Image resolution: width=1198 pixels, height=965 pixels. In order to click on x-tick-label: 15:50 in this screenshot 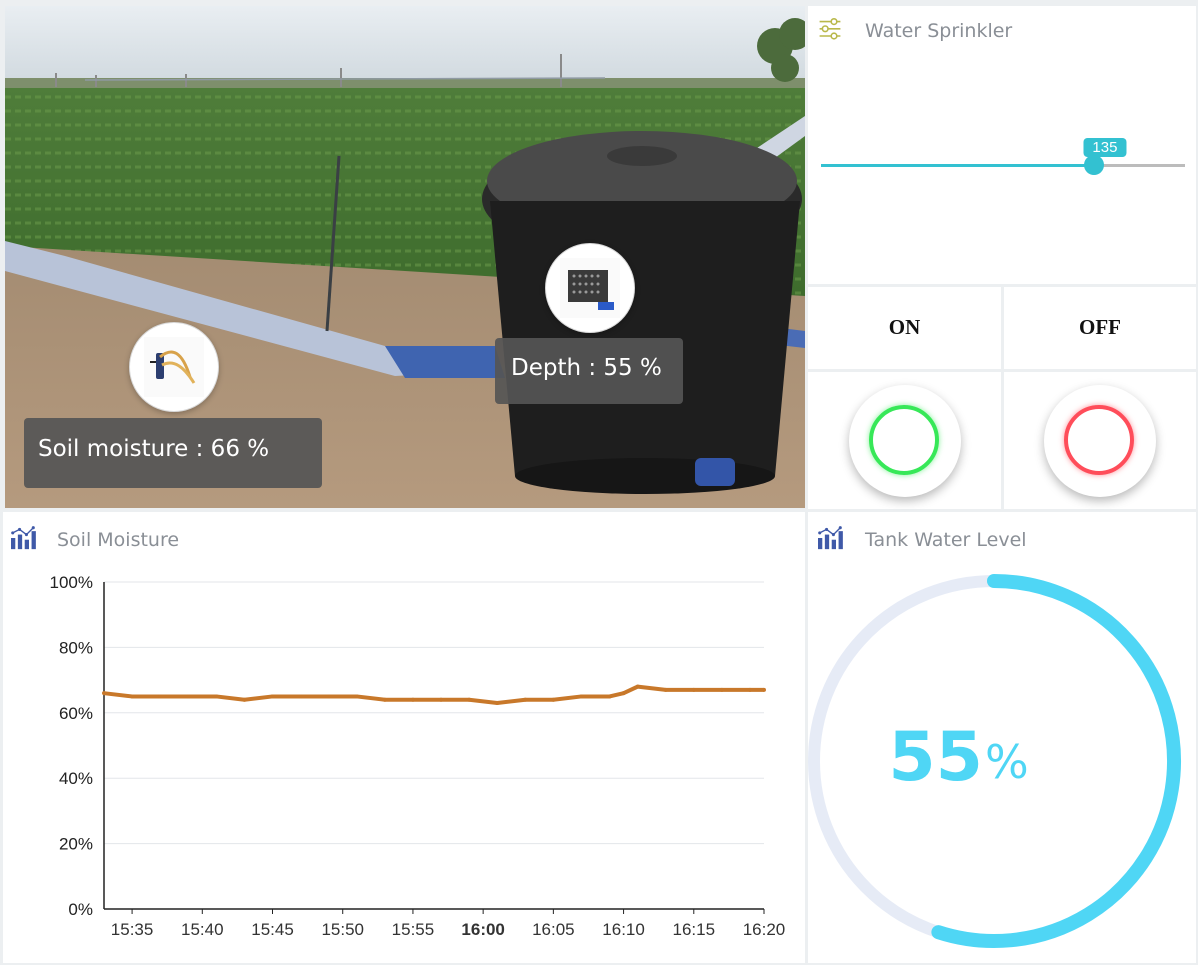, I will do `click(342, 929)`.